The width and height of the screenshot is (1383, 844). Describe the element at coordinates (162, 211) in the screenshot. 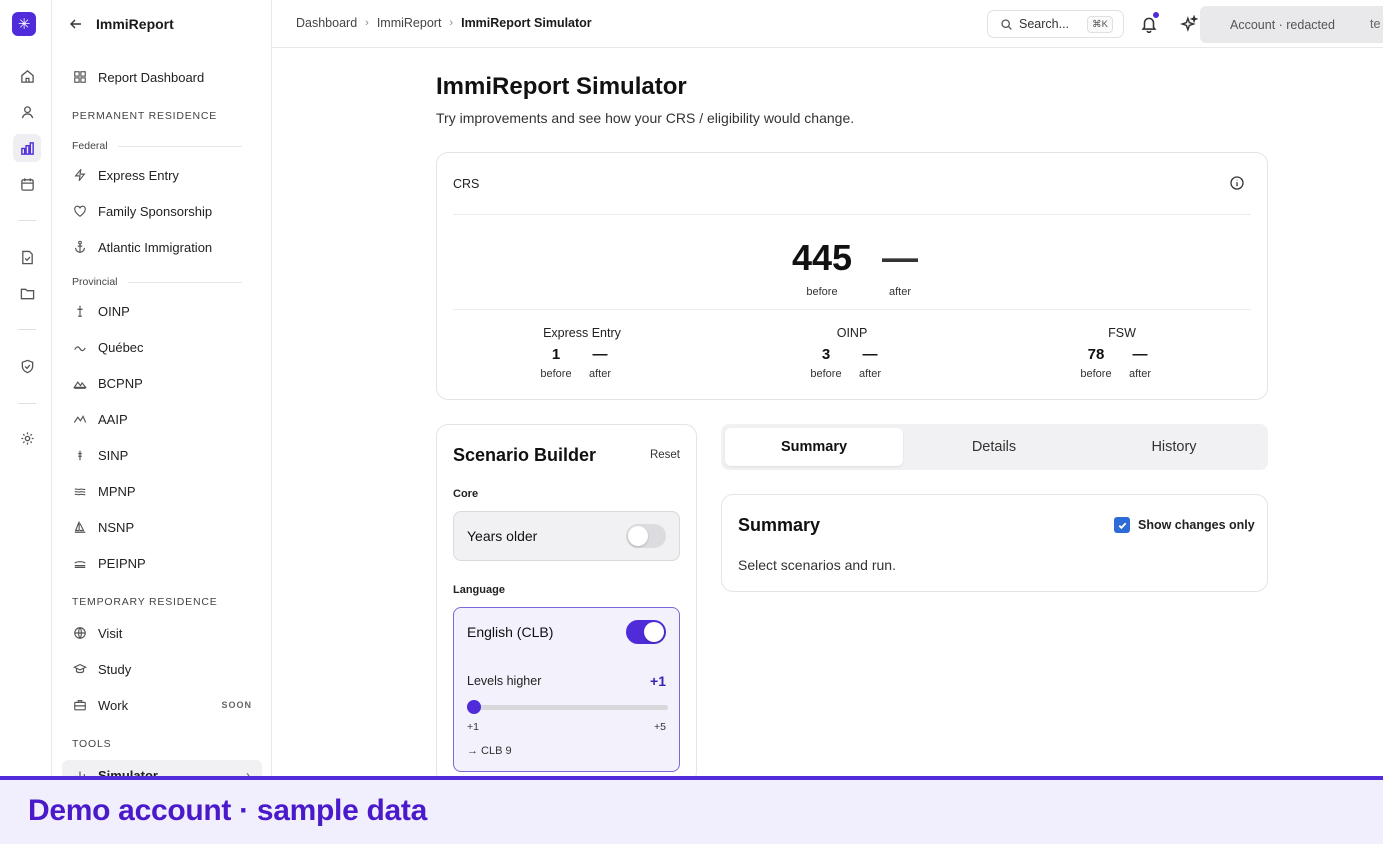

I see `sidebar-item-family-sponsorship: Family Sponsorship` at that location.